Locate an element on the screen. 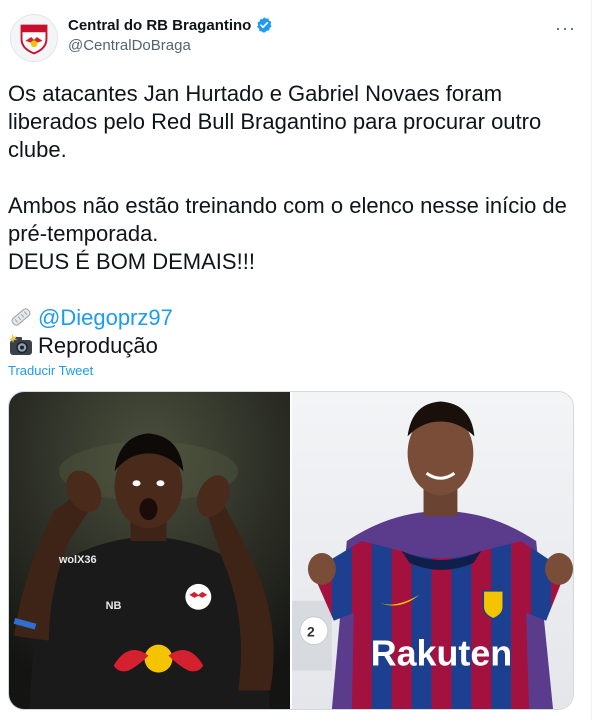 This screenshot has height=720, width=592. photo-credit-line: Reprodução is located at coordinates (293, 346).